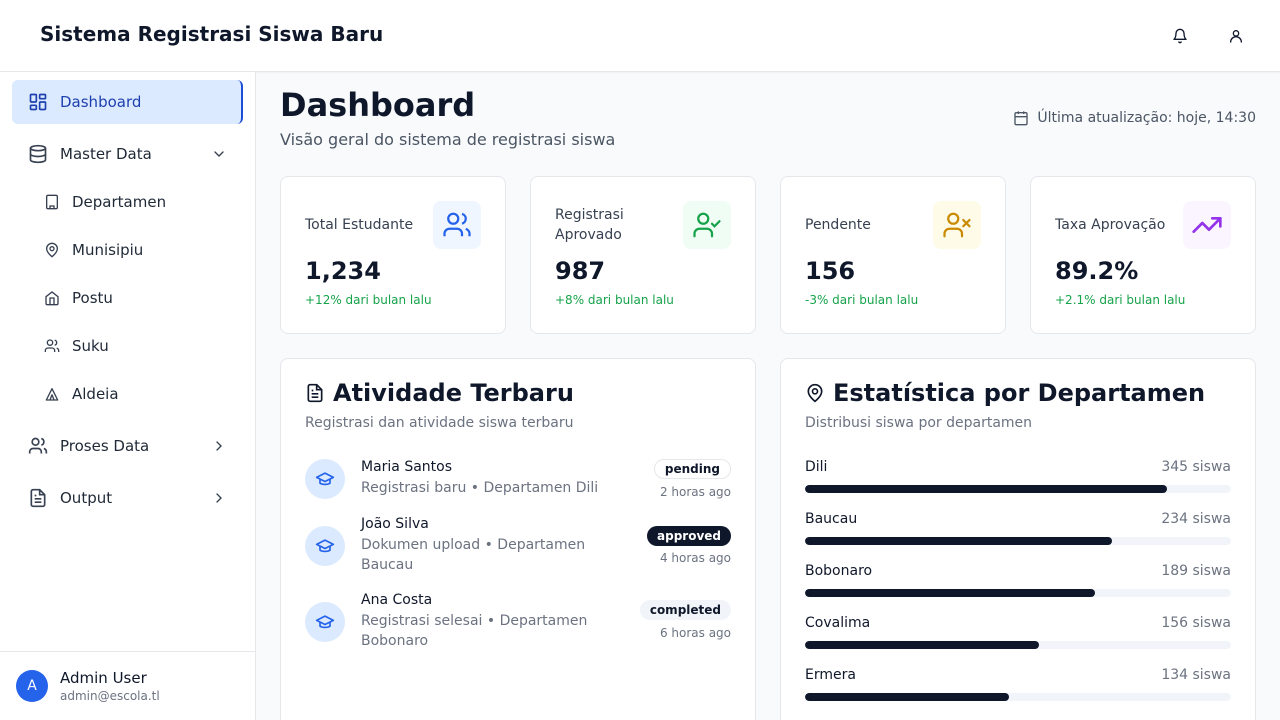 This screenshot has height=720, width=1280. I want to click on activity-desc: Registrasi selesai • Departamen Bobonaro, so click(474, 631).